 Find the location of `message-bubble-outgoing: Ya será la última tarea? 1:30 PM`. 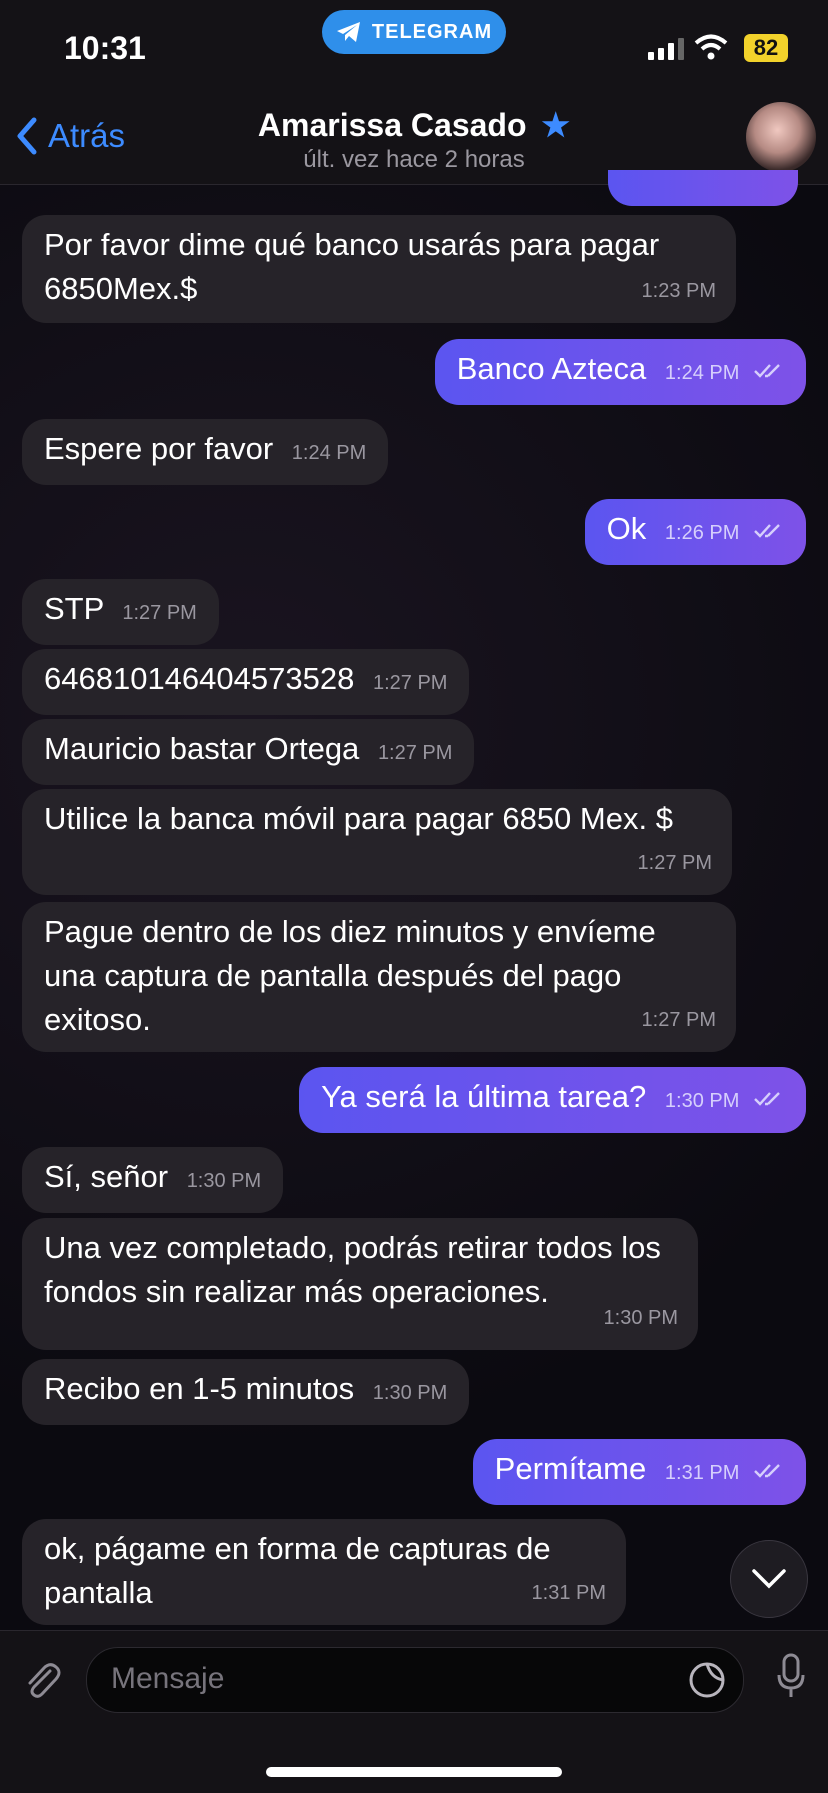

message-bubble-outgoing: Ya será la última tarea? 1:30 PM is located at coordinates (552, 1100).